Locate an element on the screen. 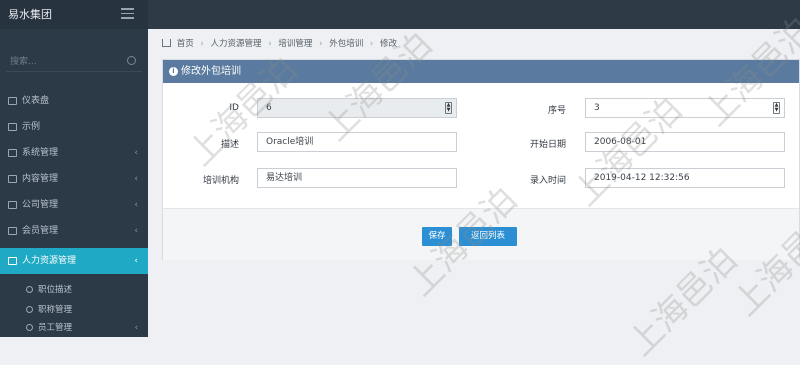  org-field: 易达培训 is located at coordinates (357, 178).